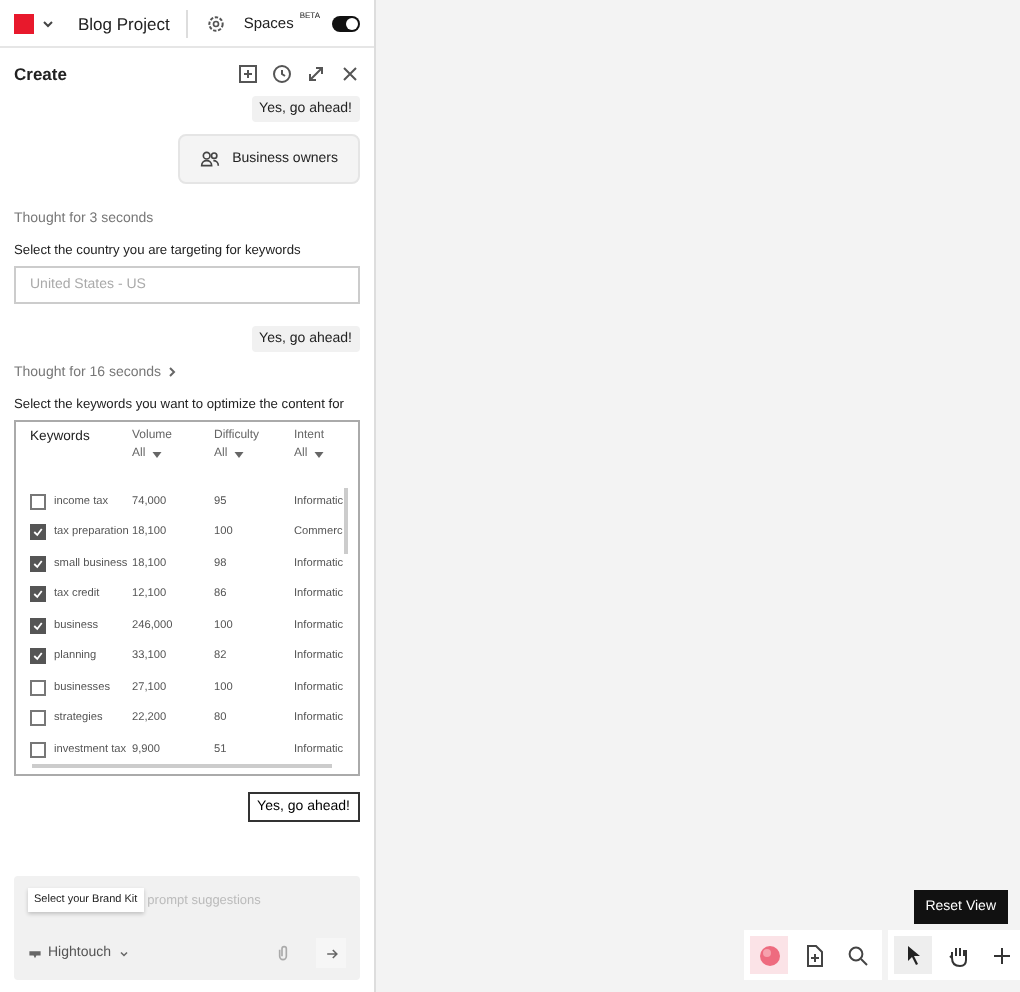 This screenshot has width=1020, height=992. Describe the element at coordinates (248, 73) in the screenshot. I see `new-chat-icon` at that location.